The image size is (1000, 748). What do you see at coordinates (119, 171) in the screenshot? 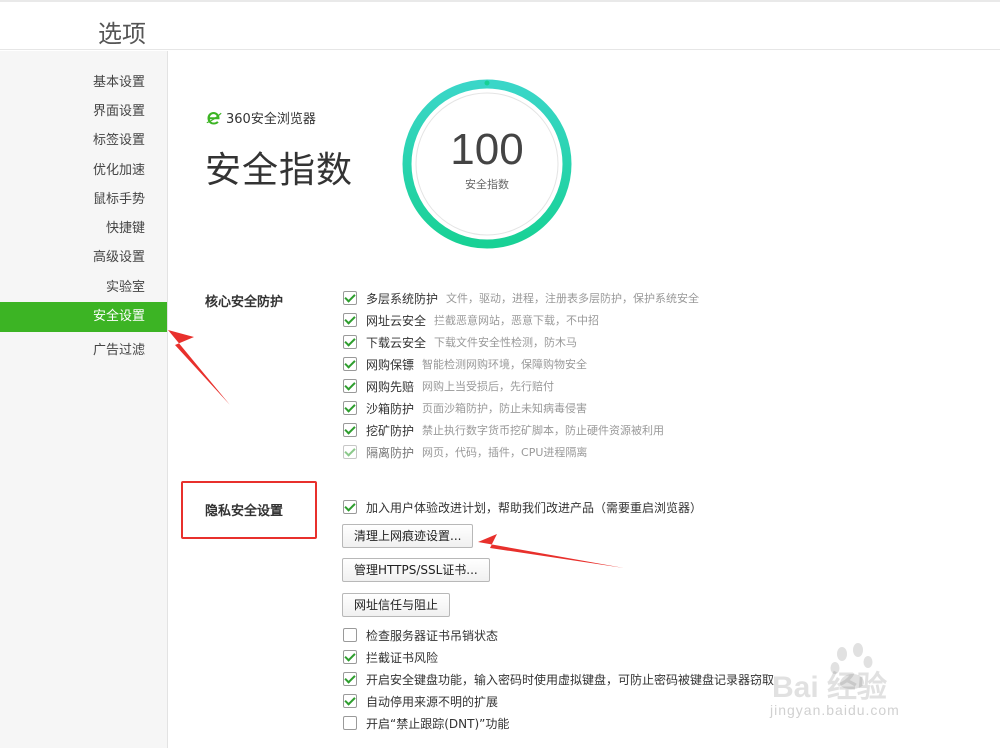
I see `sidebar-item-optimize: 优化加速` at bounding box center [119, 171].